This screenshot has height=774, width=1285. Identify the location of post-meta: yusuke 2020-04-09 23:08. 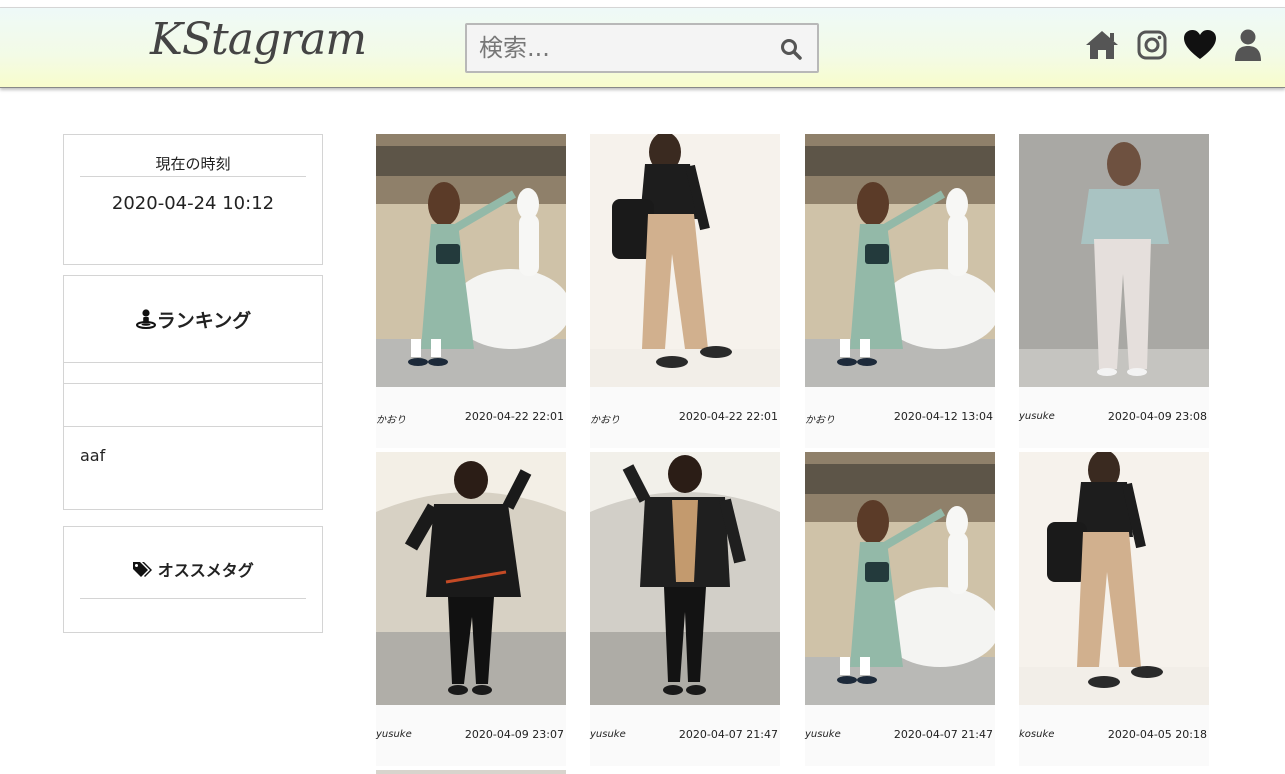
(1114, 417).